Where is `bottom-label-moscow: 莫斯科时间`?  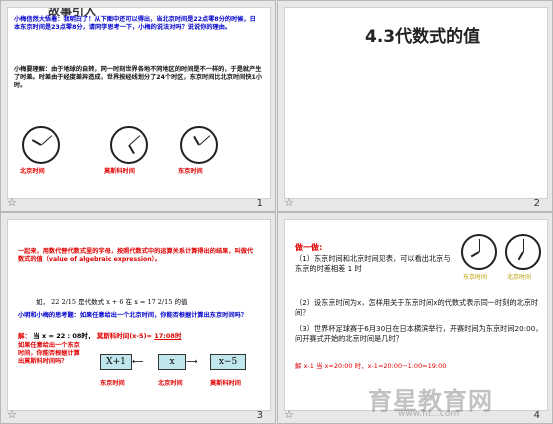
bottom-label-moscow: 莫斯科时间 is located at coordinates (225, 383).